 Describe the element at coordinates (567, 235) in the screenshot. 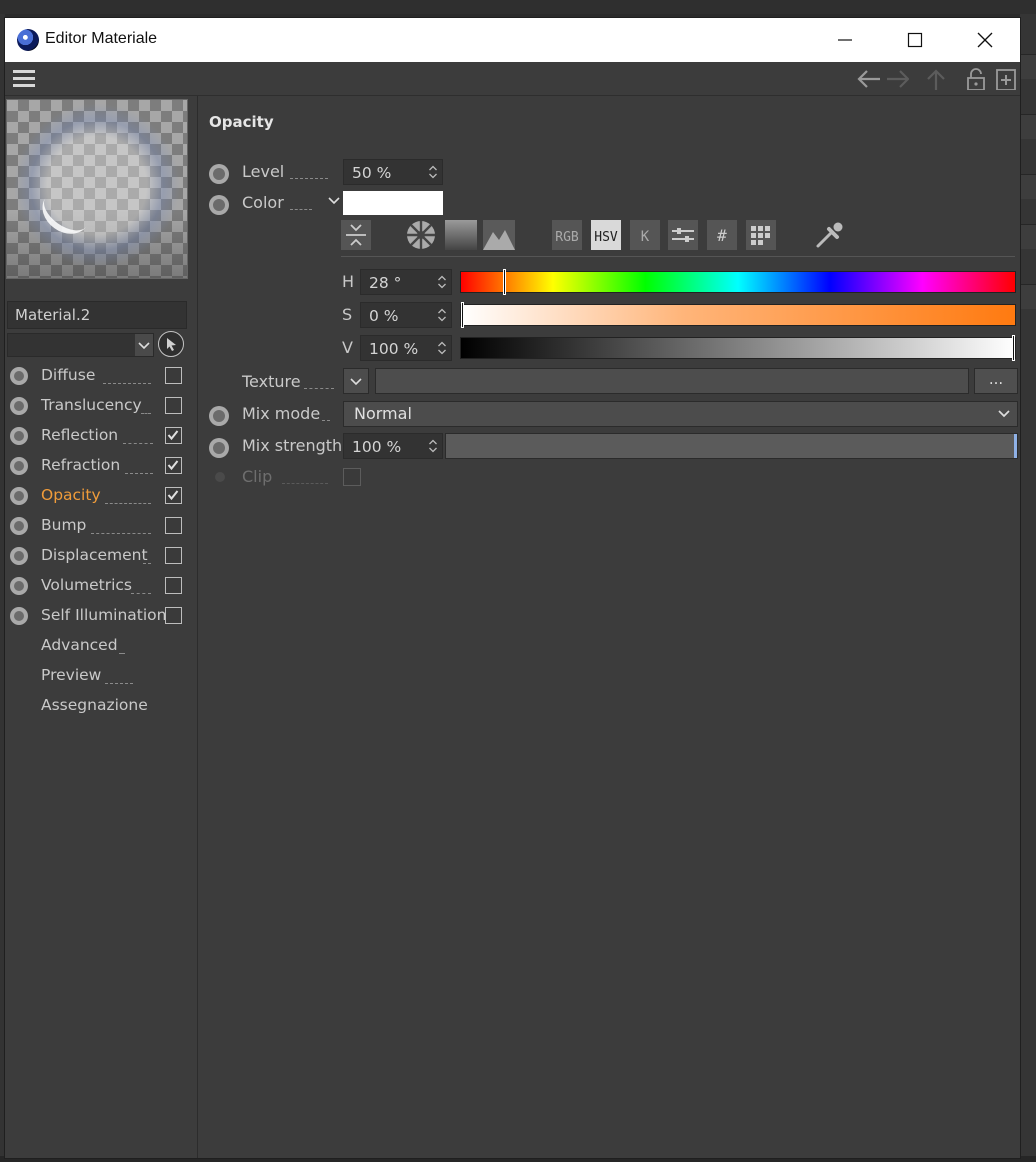

I see `rgb-mode-button: RGB` at that location.